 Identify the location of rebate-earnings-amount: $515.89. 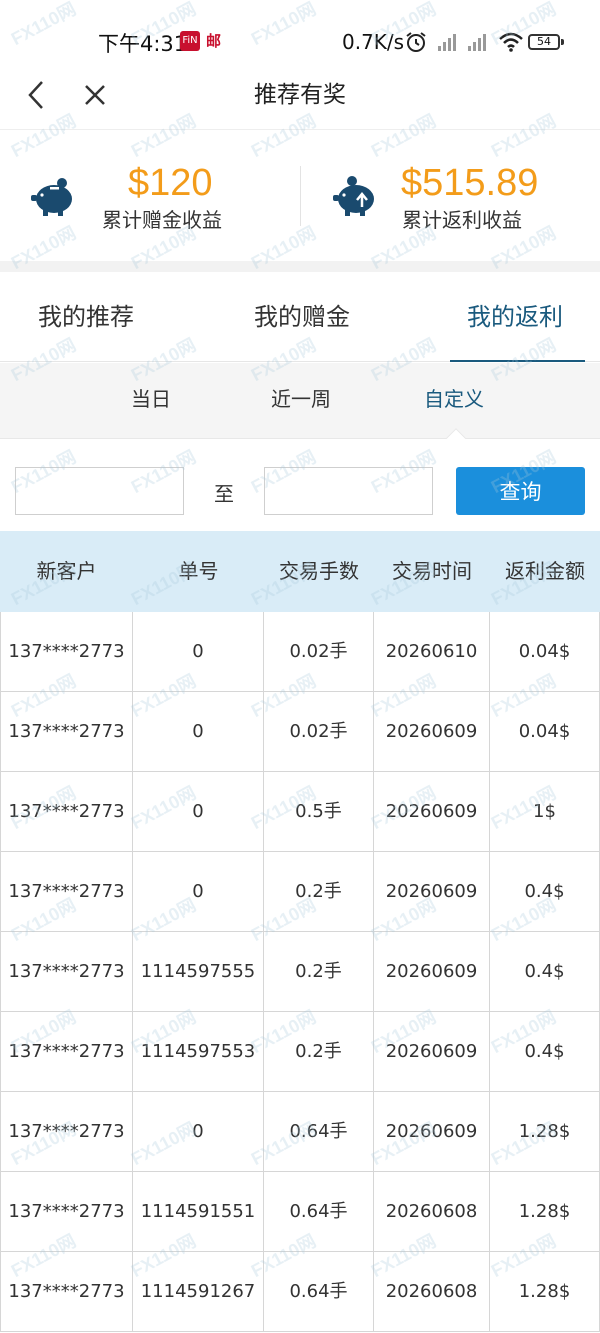
(470, 183).